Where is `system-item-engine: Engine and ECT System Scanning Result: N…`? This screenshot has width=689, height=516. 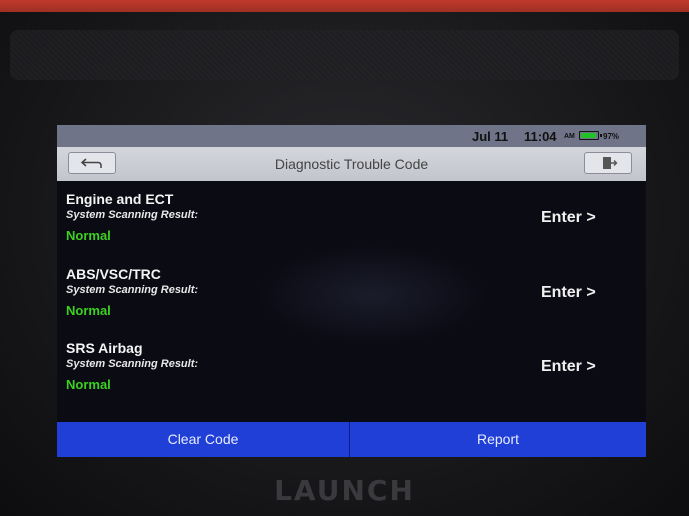
system-item-engine: Engine and ECT System Scanning Result: N… is located at coordinates (351, 219).